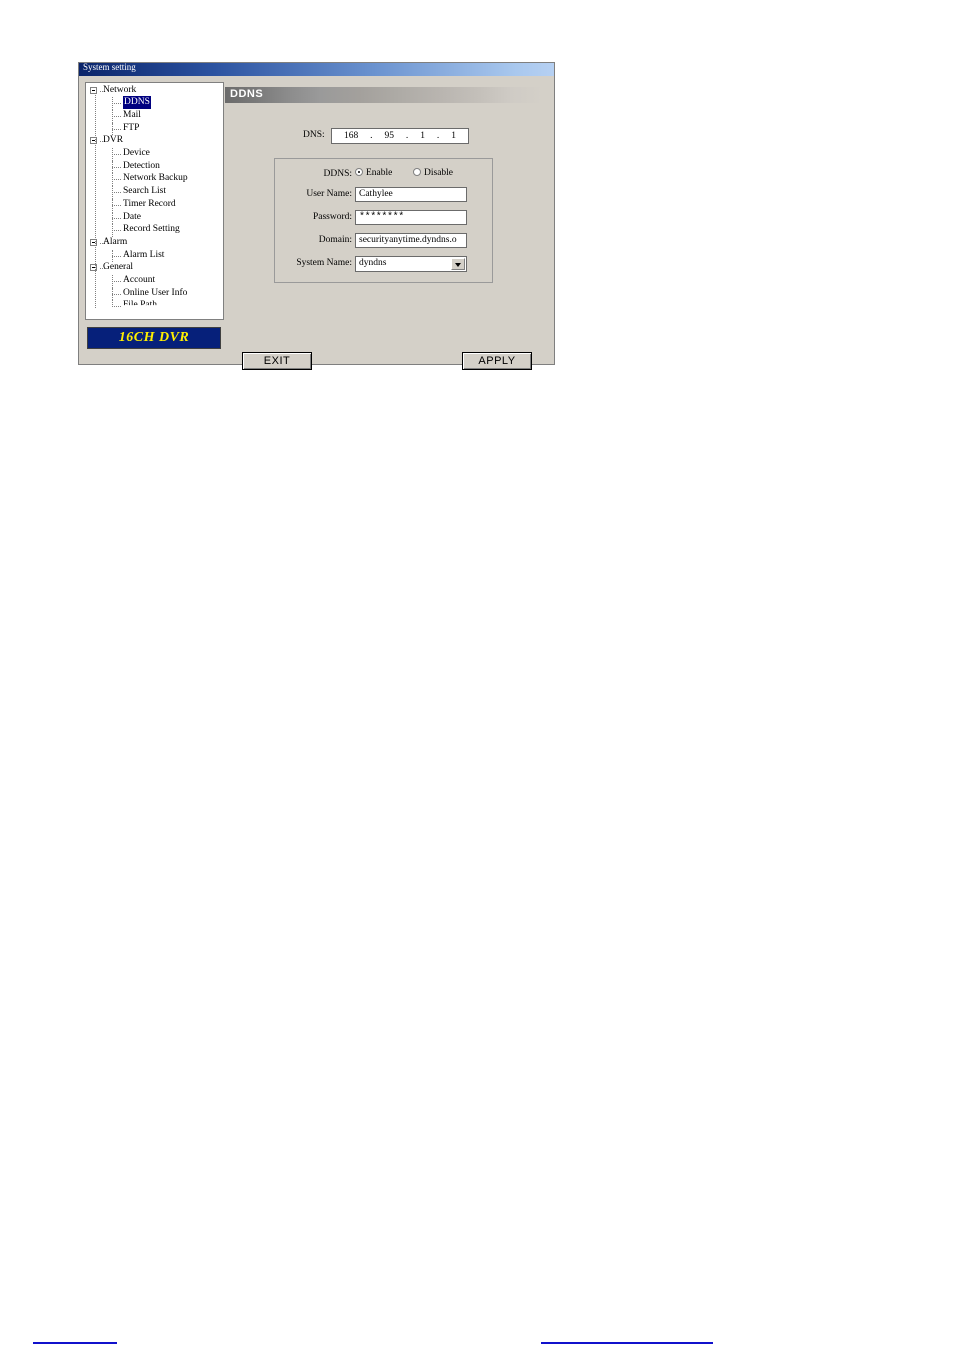  I want to click on product-logo-badge: 16CH DVR, so click(154, 338).